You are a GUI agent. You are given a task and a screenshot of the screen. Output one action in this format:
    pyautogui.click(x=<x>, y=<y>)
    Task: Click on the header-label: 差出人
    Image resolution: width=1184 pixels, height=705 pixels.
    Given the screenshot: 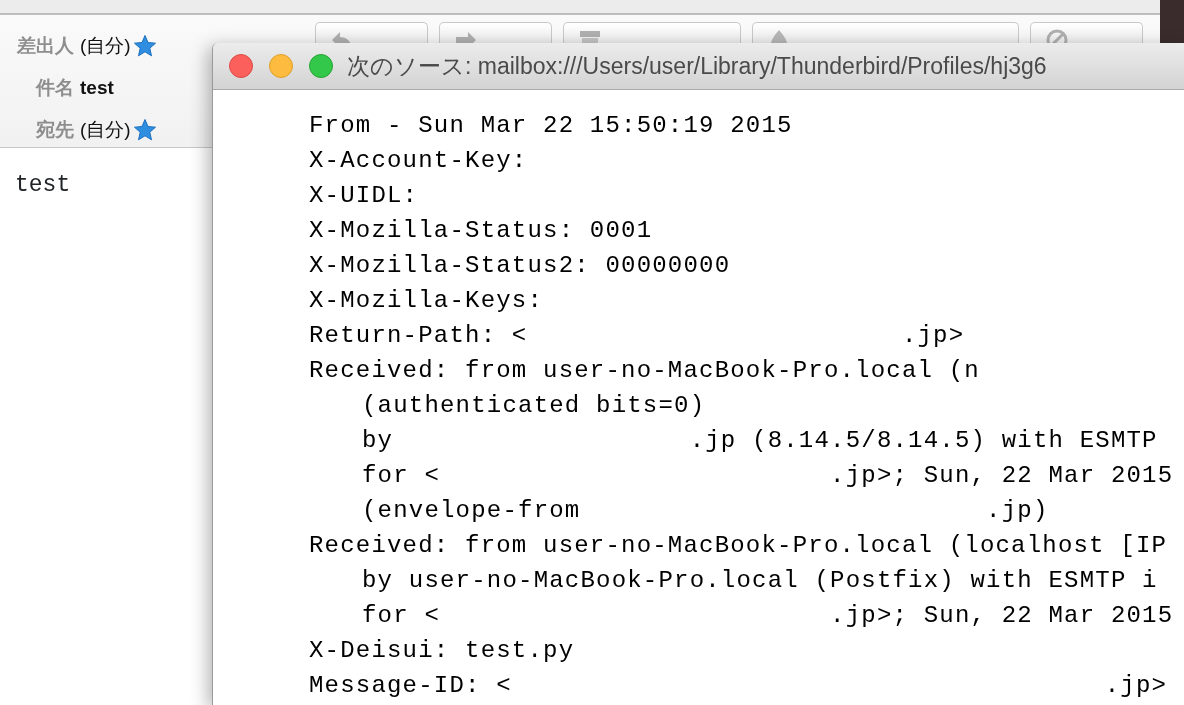 What is the action you would take?
    pyautogui.click(x=45, y=46)
    